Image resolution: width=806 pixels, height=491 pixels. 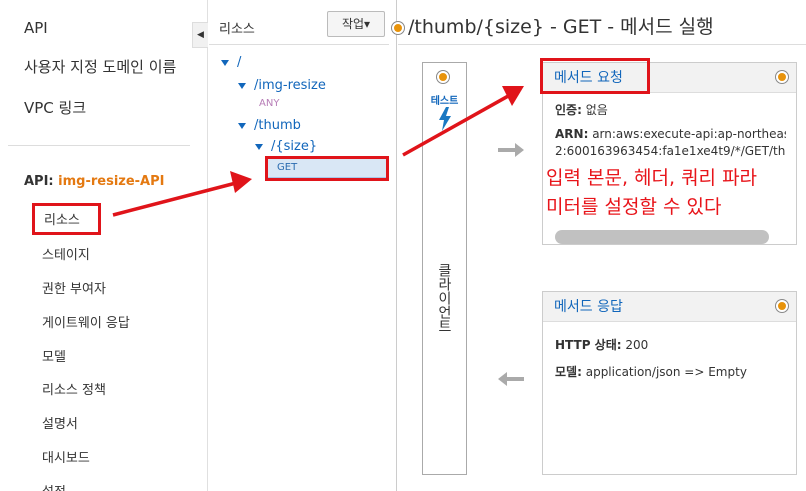 What do you see at coordinates (74, 287) in the screenshot?
I see `nav-sub-authorizers: 권한 부여자` at bounding box center [74, 287].